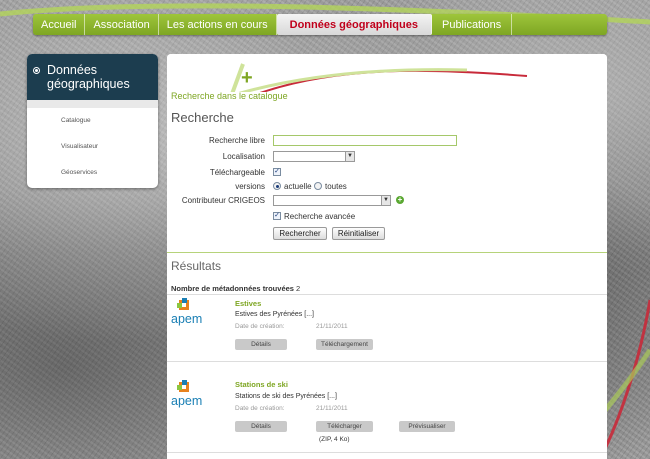  I want to click on results-count-label: Nombre de métadonnées trouvées, so click(232, 288).